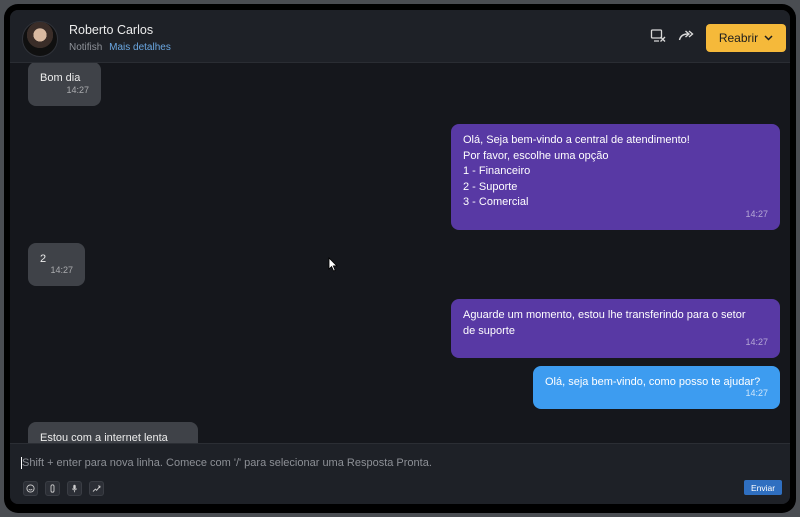 The width and height of the screenshot is (800, 517). What do you see at coordinates (140, 47) in the screenshot?
I see `details-link: Mais detalhes` at bounding box center [140, 47].